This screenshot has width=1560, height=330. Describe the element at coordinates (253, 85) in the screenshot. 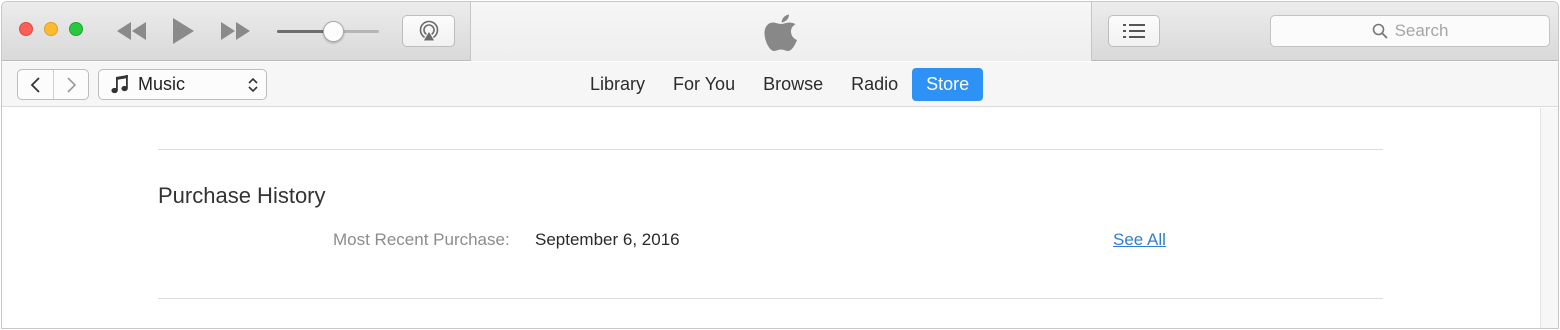

I see `chevron-up-down-icon` at that location.